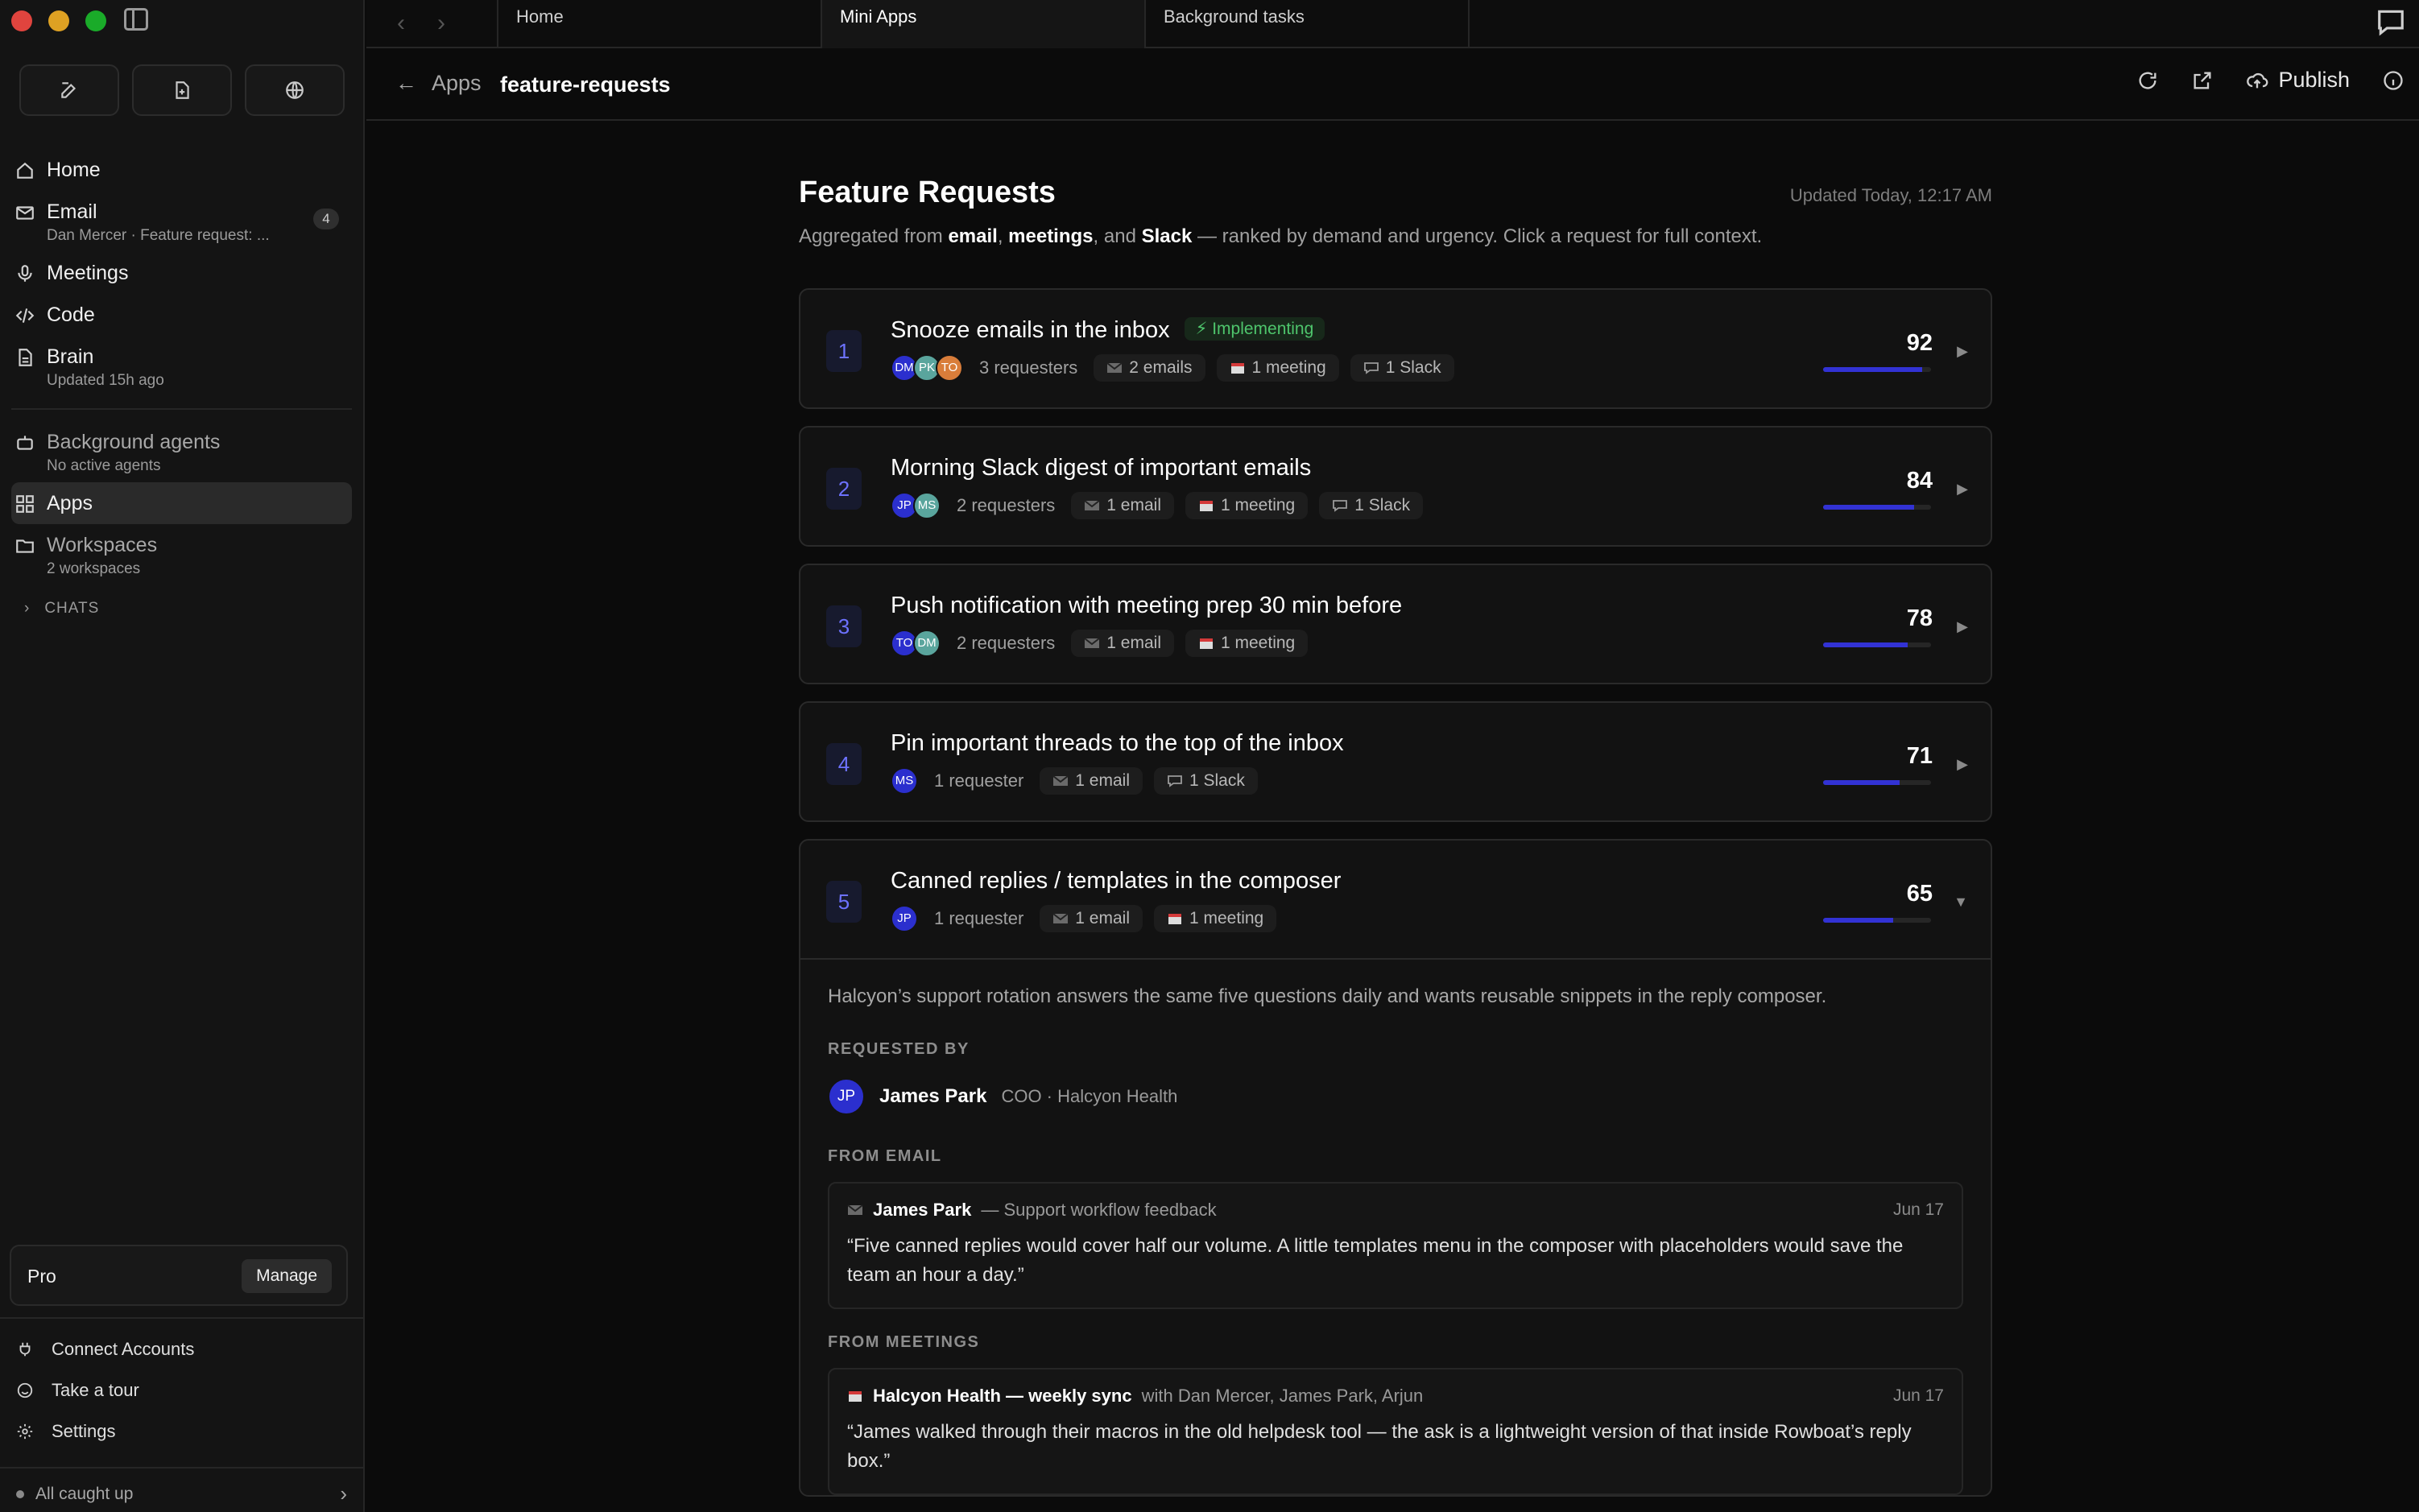 This screenshot has width=2419, height=1512. I want to click on slack-count-chip: 1 Slack, so click(1206, 781).